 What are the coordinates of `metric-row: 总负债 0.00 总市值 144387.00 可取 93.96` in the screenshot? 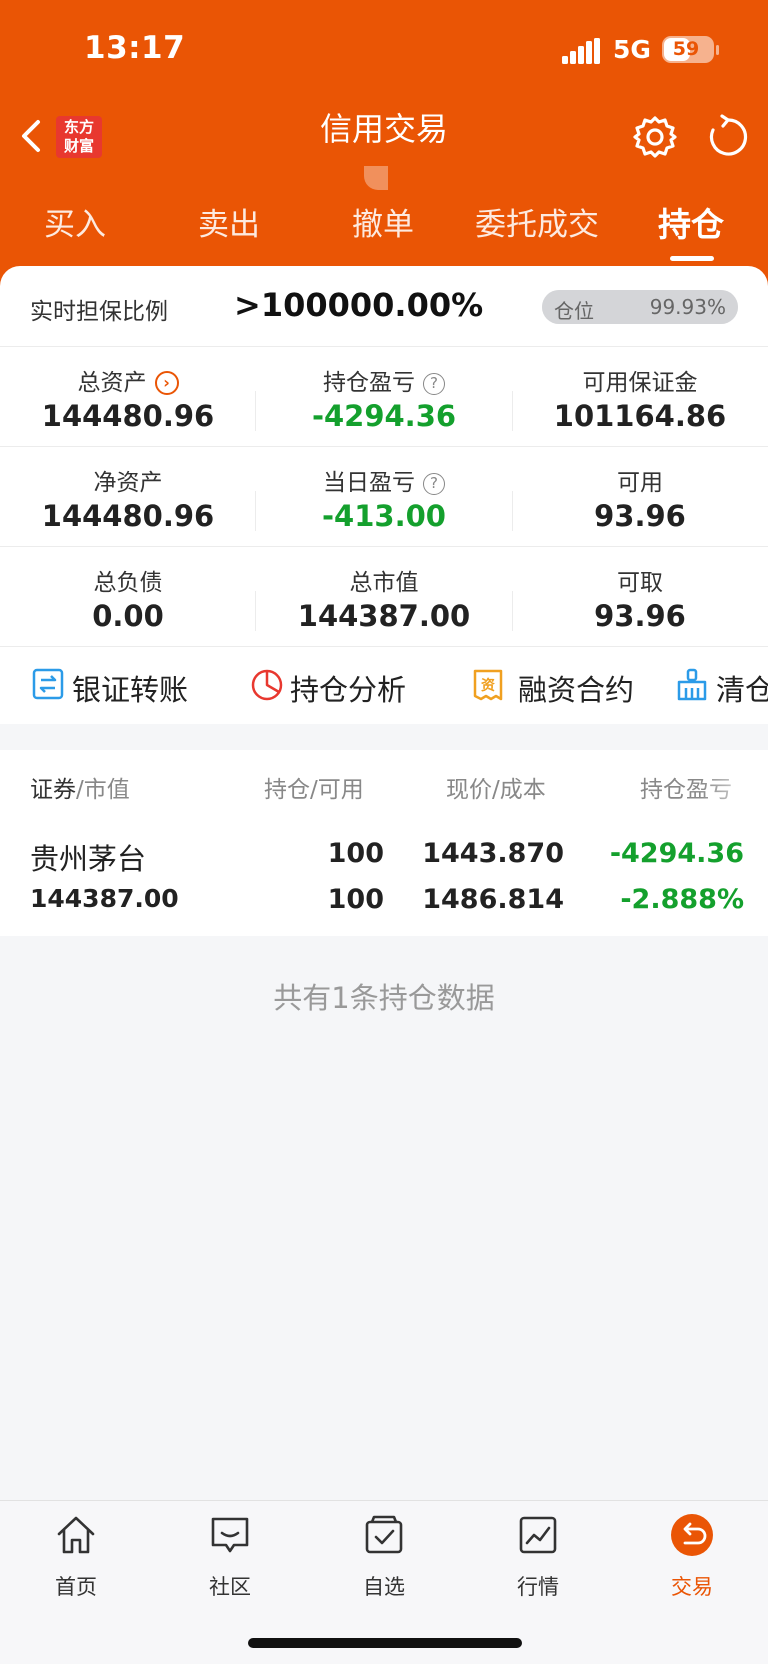 It's located at (384, 596).